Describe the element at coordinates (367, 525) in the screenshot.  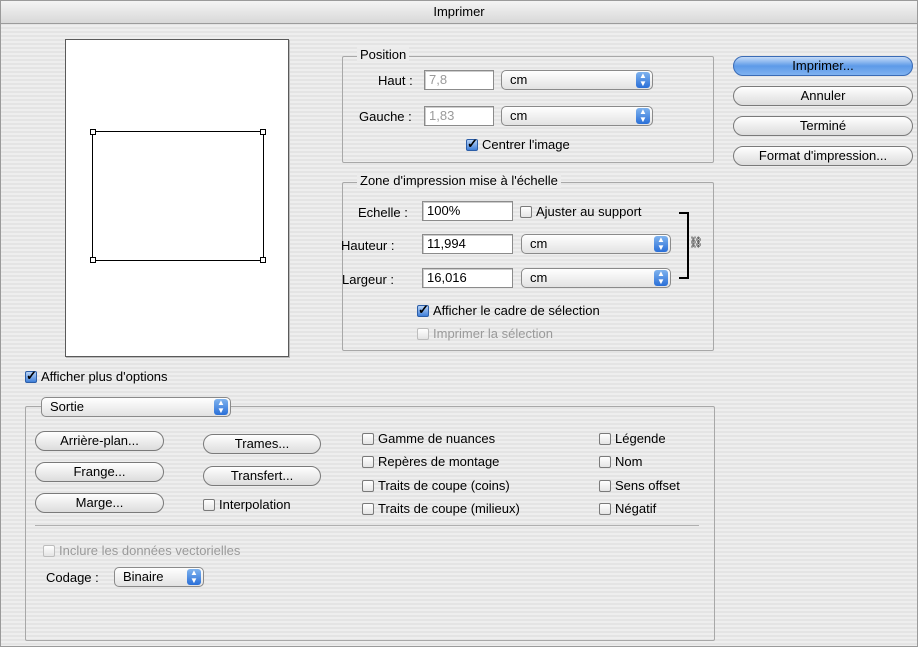
I see `divider` at that location.